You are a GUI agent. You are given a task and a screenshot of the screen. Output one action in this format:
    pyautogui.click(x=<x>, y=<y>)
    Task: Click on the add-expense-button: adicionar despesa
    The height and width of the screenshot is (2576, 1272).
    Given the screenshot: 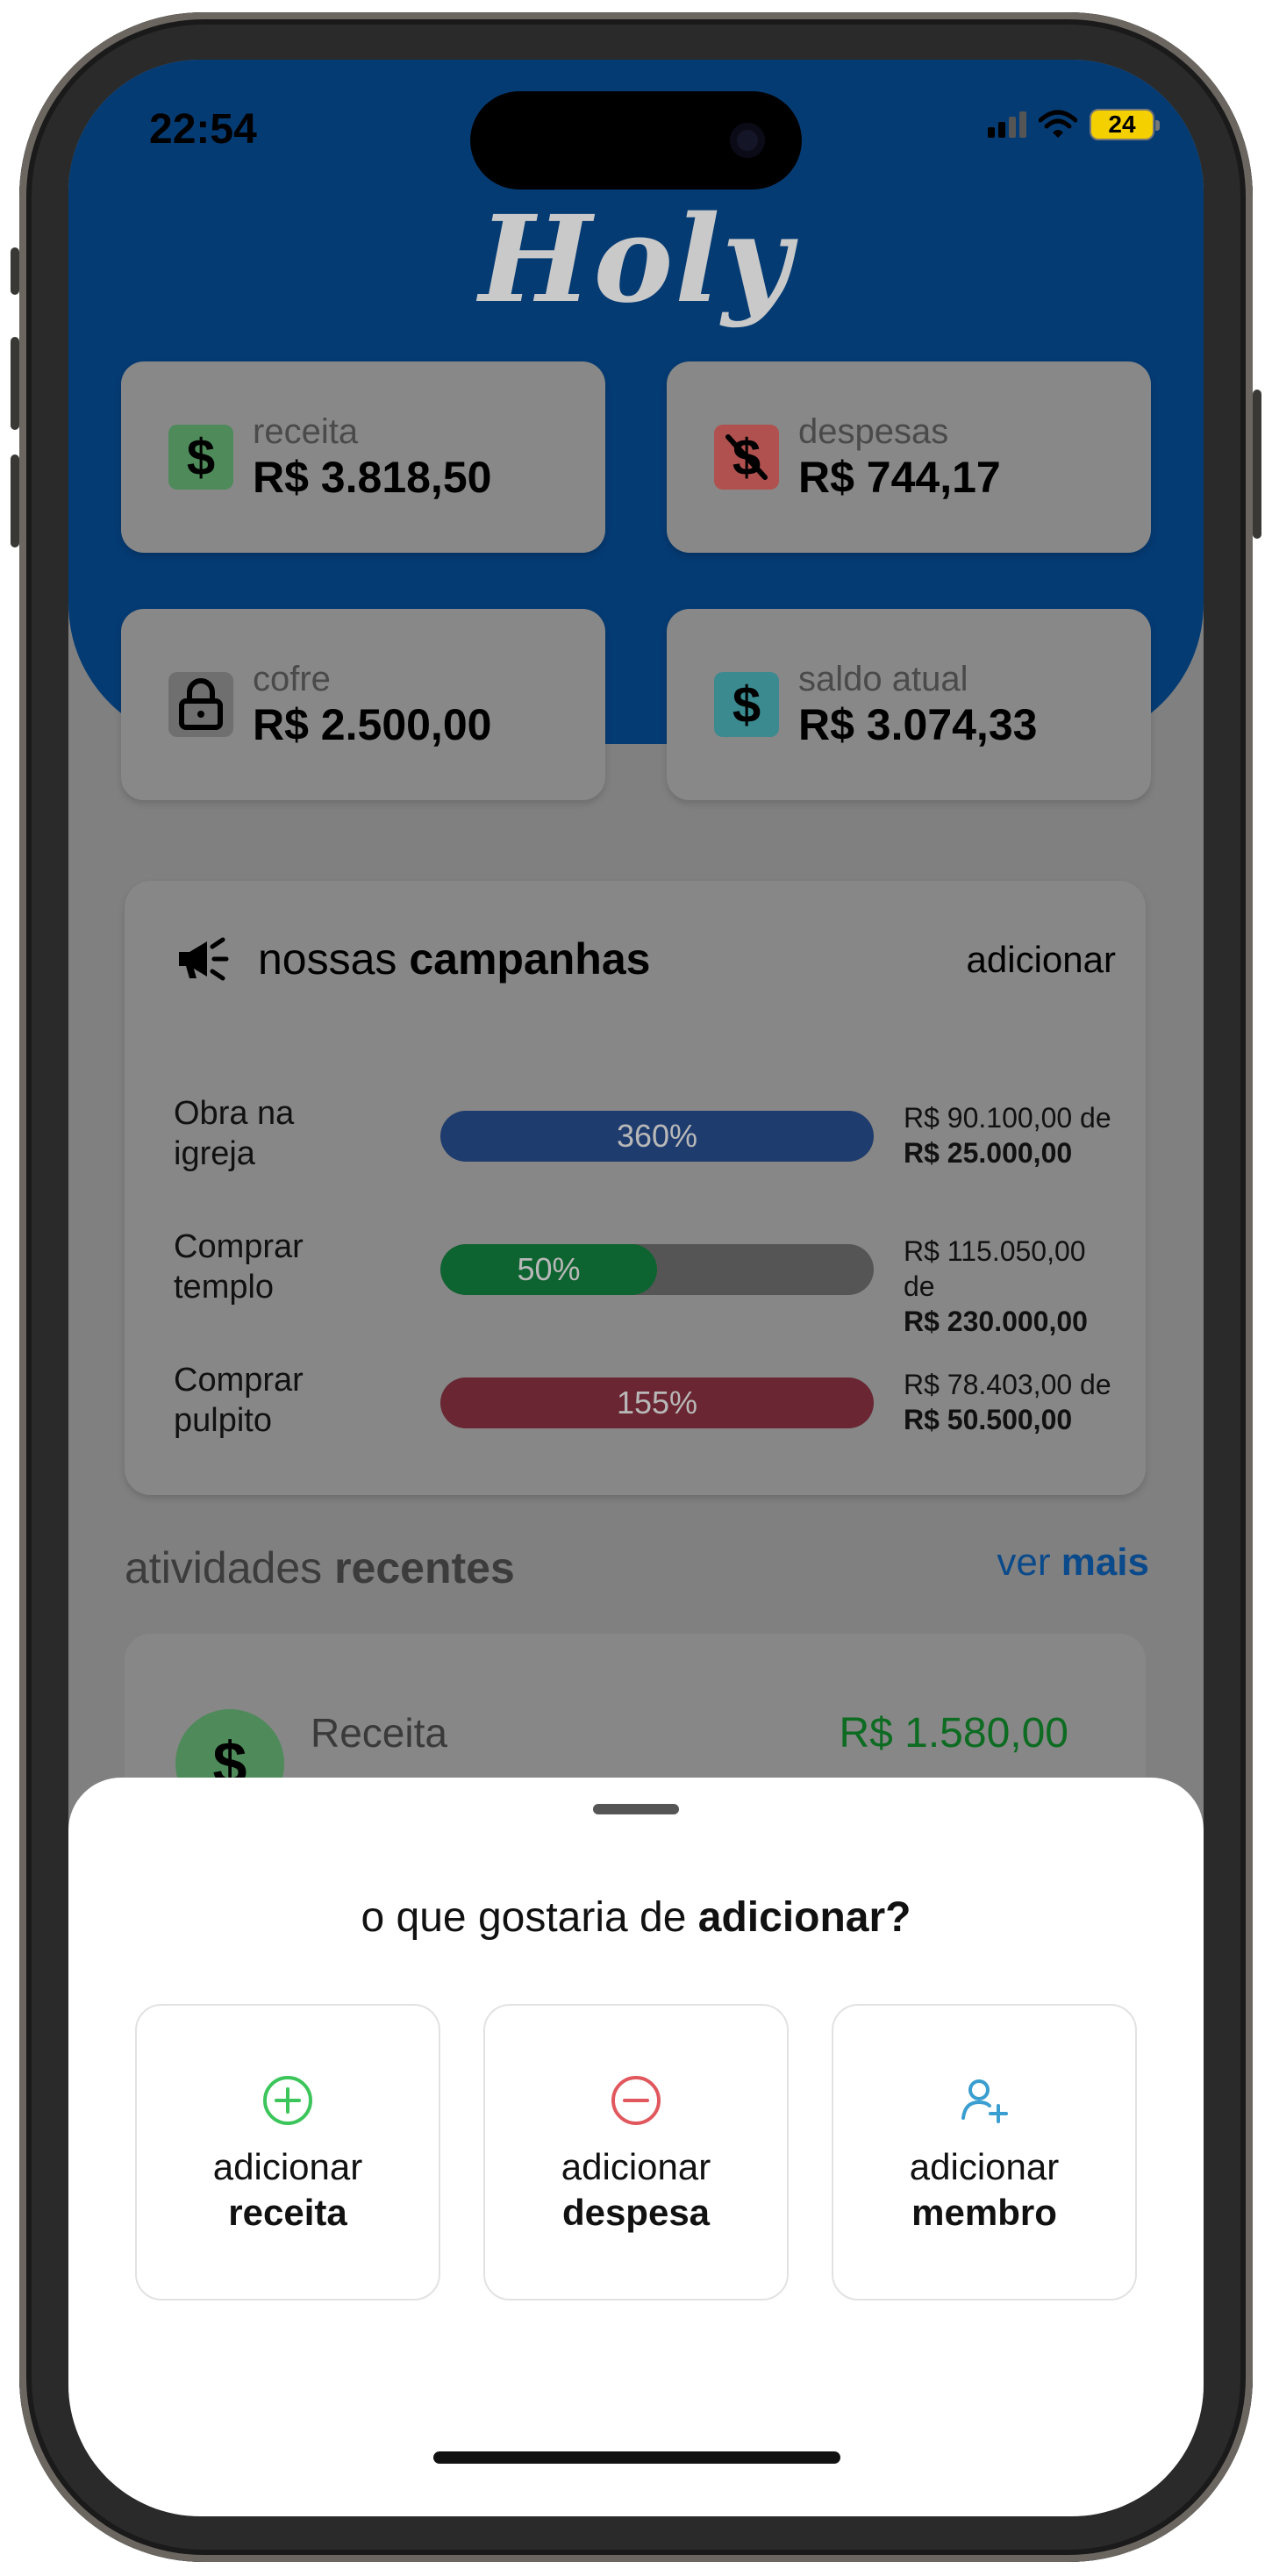 What is the action you would take?
    pyautogui.click(x=636, y=2152)
    